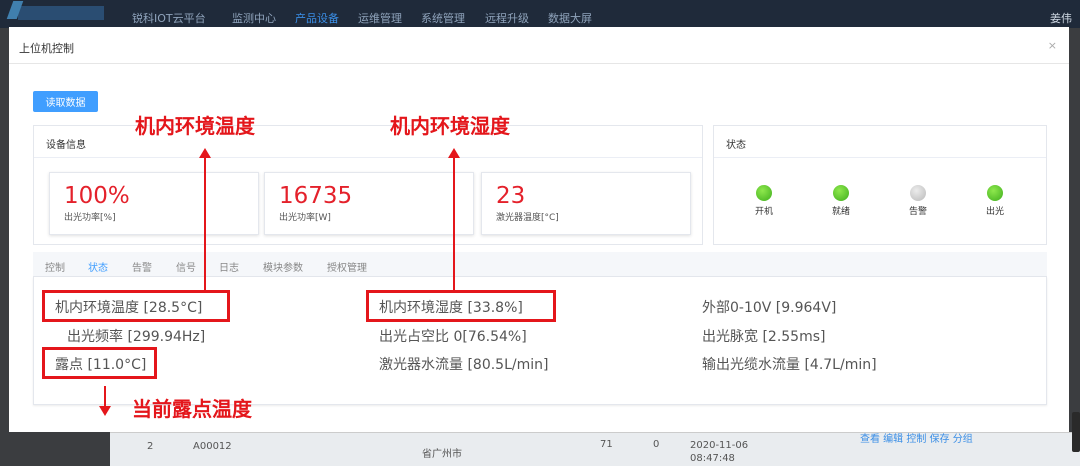 The width and height of the screenshot is (1080, 466). I want to click on device-info-title: 设备信息, so click(66, 145).